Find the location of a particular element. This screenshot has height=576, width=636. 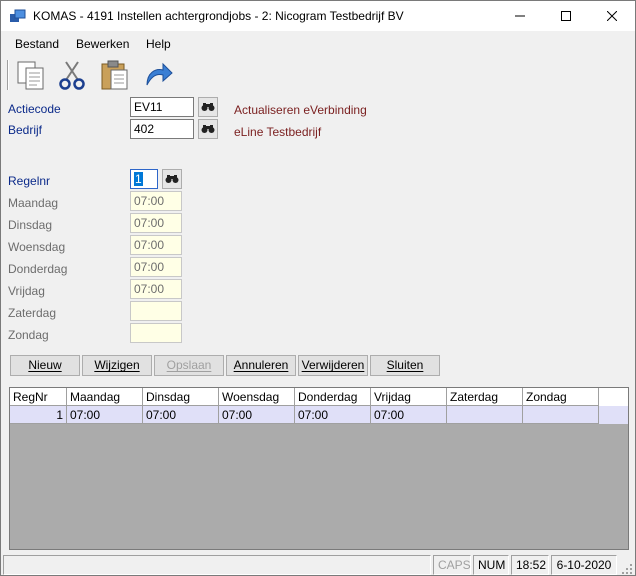

woensdag-label: Woensdag is located at coordinates (37, 247).